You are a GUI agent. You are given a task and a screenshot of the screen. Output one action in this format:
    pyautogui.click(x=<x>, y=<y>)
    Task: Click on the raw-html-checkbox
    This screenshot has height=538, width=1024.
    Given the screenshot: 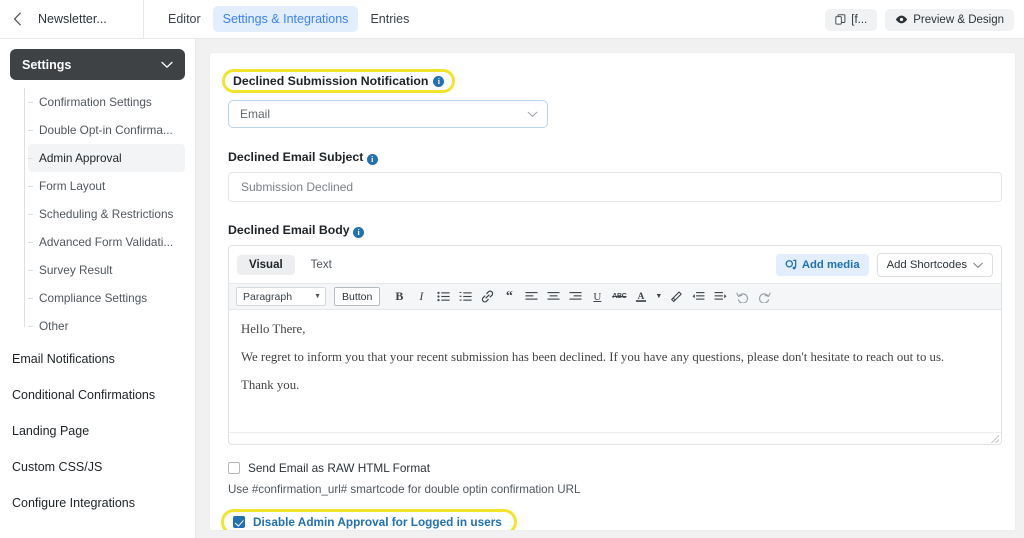 What is the action you would take?
    pyautogui.click(x=234, y=468)
    